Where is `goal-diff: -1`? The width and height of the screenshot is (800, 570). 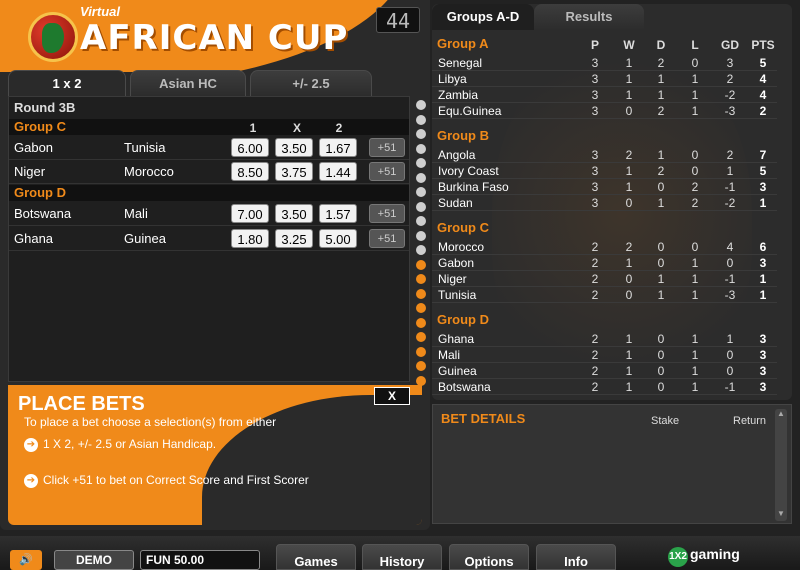 goal-diff: -1 is located at coordinates (730, 279).